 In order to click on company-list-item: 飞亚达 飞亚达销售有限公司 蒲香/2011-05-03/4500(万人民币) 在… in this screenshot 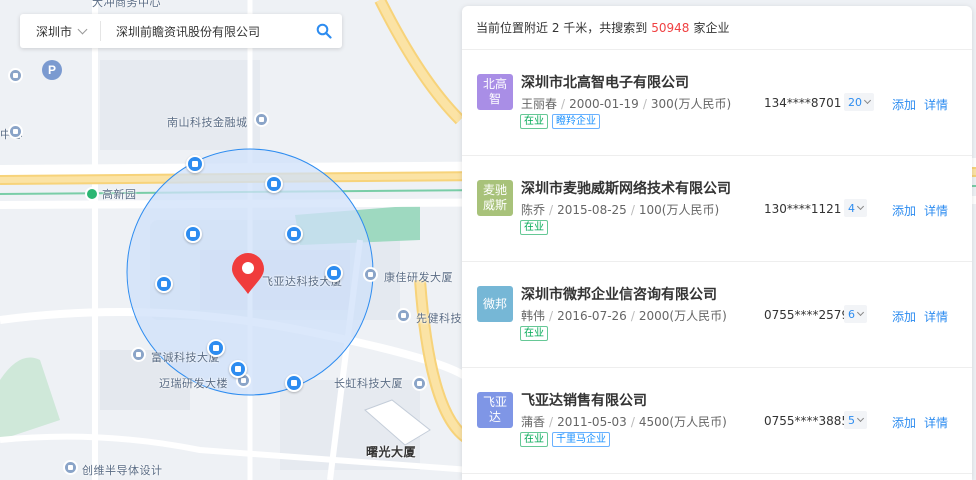, I will do `click(717, 421)`.